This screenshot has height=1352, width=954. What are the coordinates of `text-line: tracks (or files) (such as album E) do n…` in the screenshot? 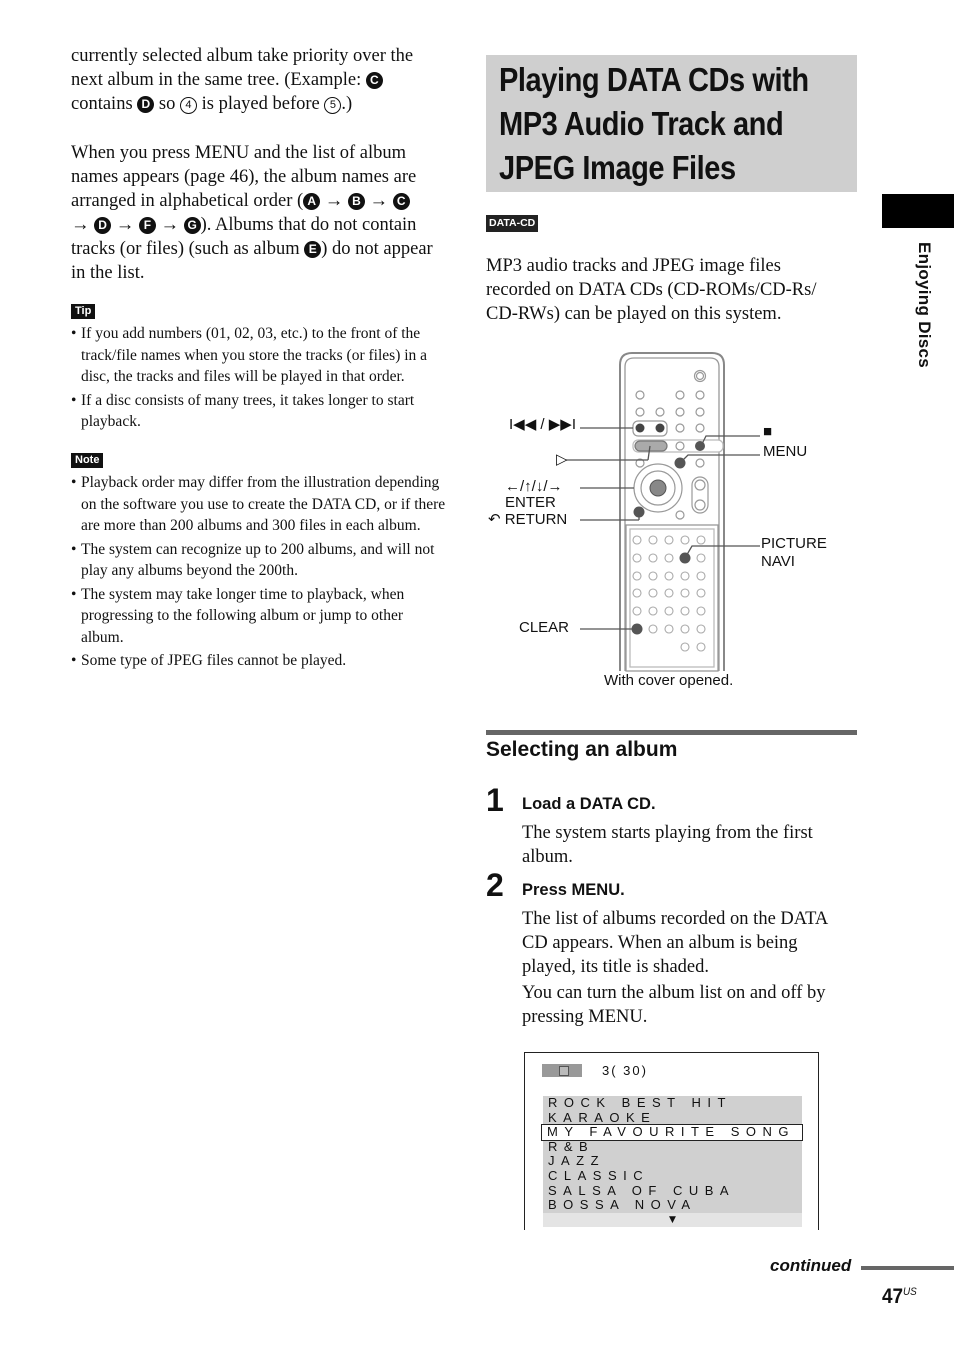 It's located at (261, 249).